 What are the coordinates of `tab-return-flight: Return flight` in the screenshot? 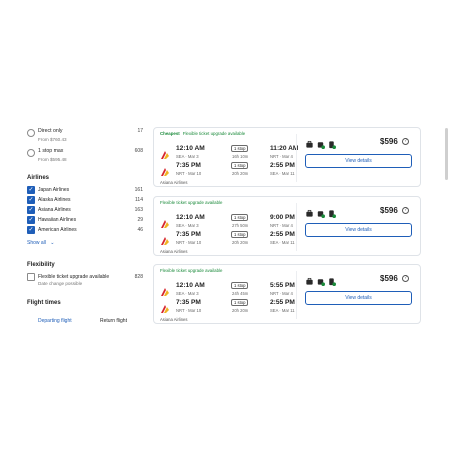 It's located at (113, 321).